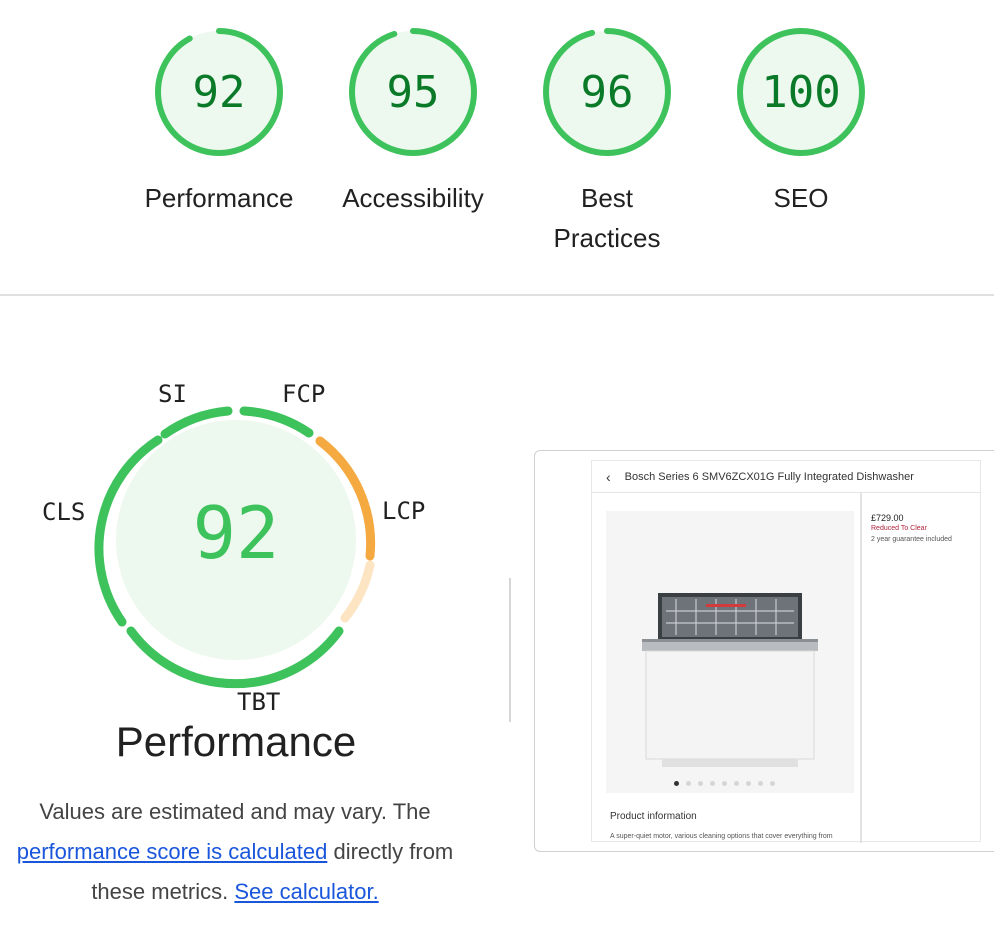  I want to click on performance-score: 92, so click(219, 92).